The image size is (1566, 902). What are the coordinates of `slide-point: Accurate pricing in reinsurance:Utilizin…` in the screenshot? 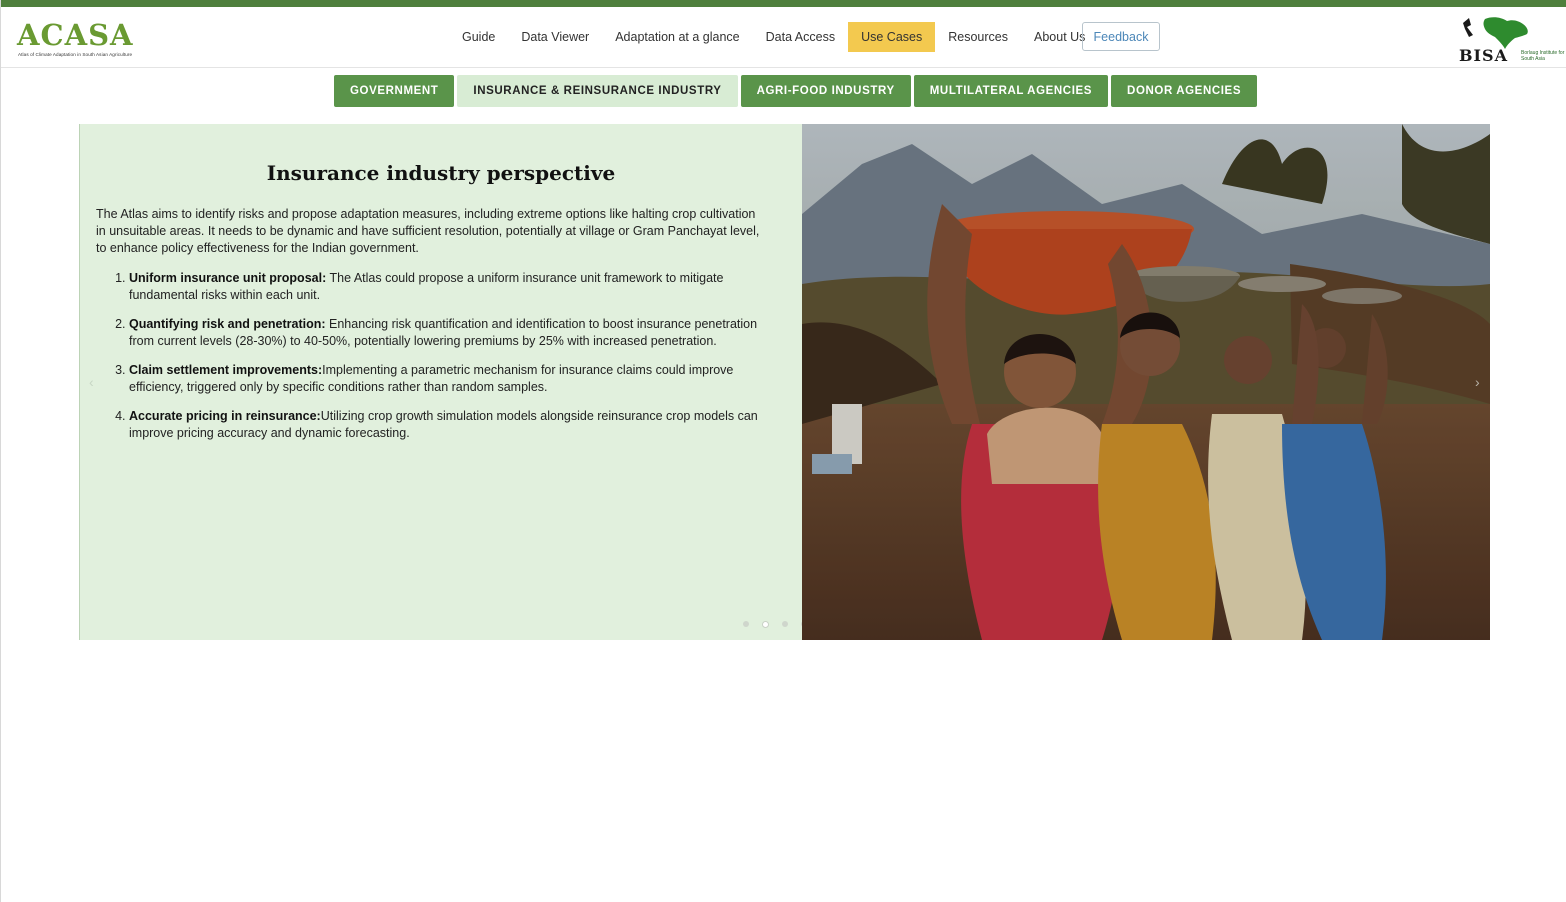 It's located at (457, 425).